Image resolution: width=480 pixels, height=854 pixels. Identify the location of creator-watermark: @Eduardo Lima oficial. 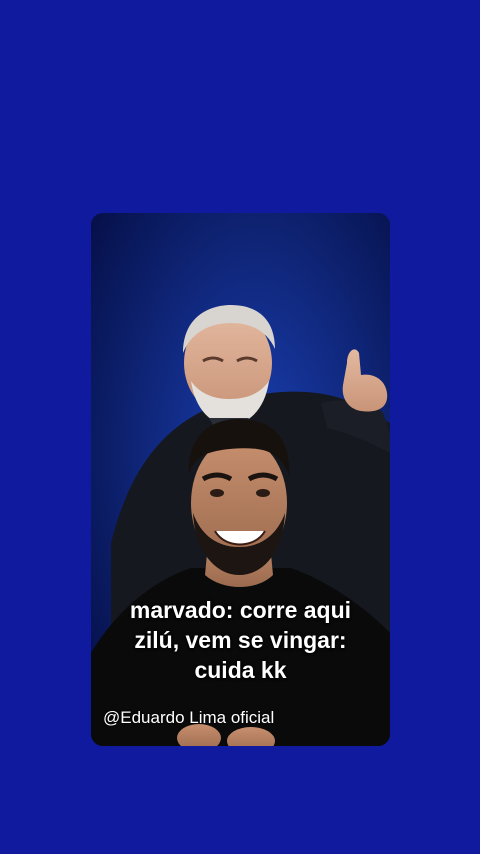
(189, 717).